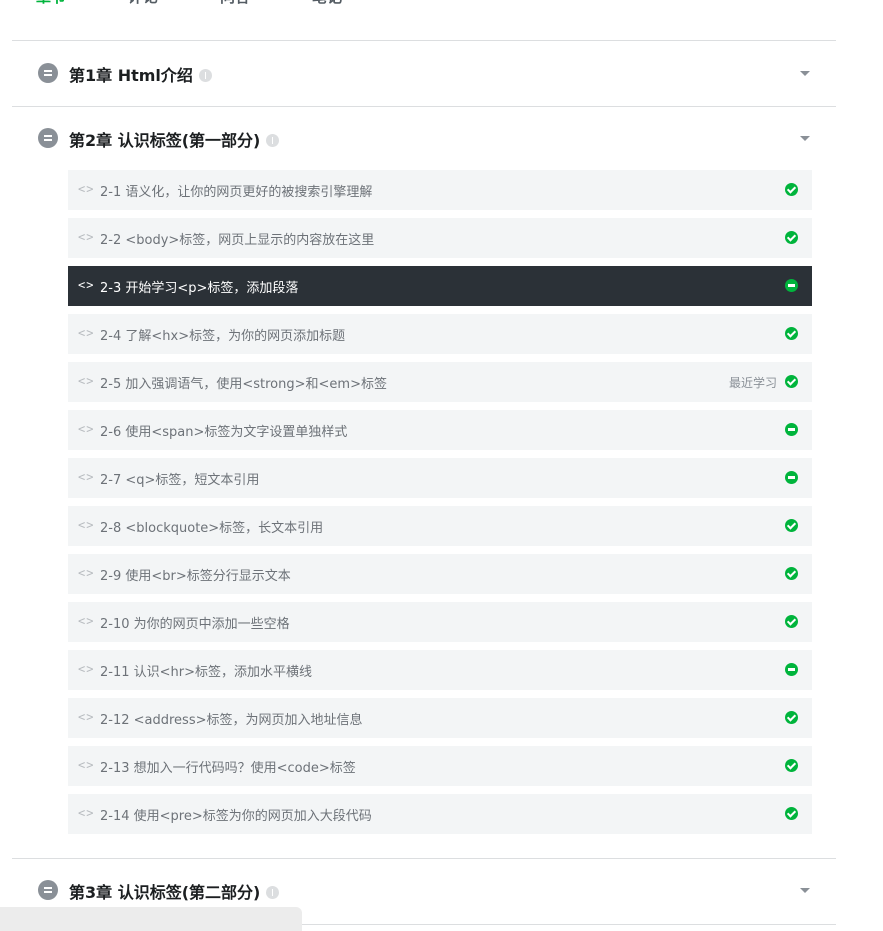 Image resolution: width=883 pixels, height=931 pixels. Describe the element at coordinates (441, 8) in the screenshot. I see `course-tabs: 章节 评论 问答 笔记` at that location.